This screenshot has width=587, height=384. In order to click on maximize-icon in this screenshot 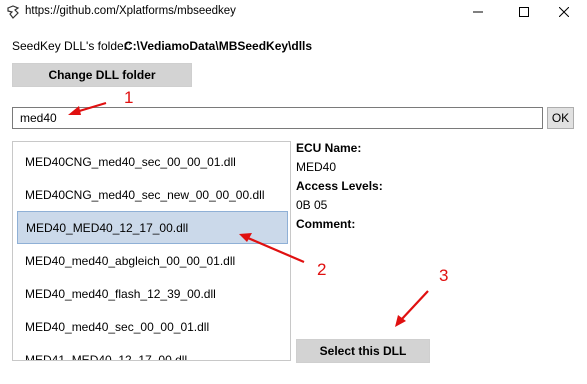, I will do `click(524, 12)`.